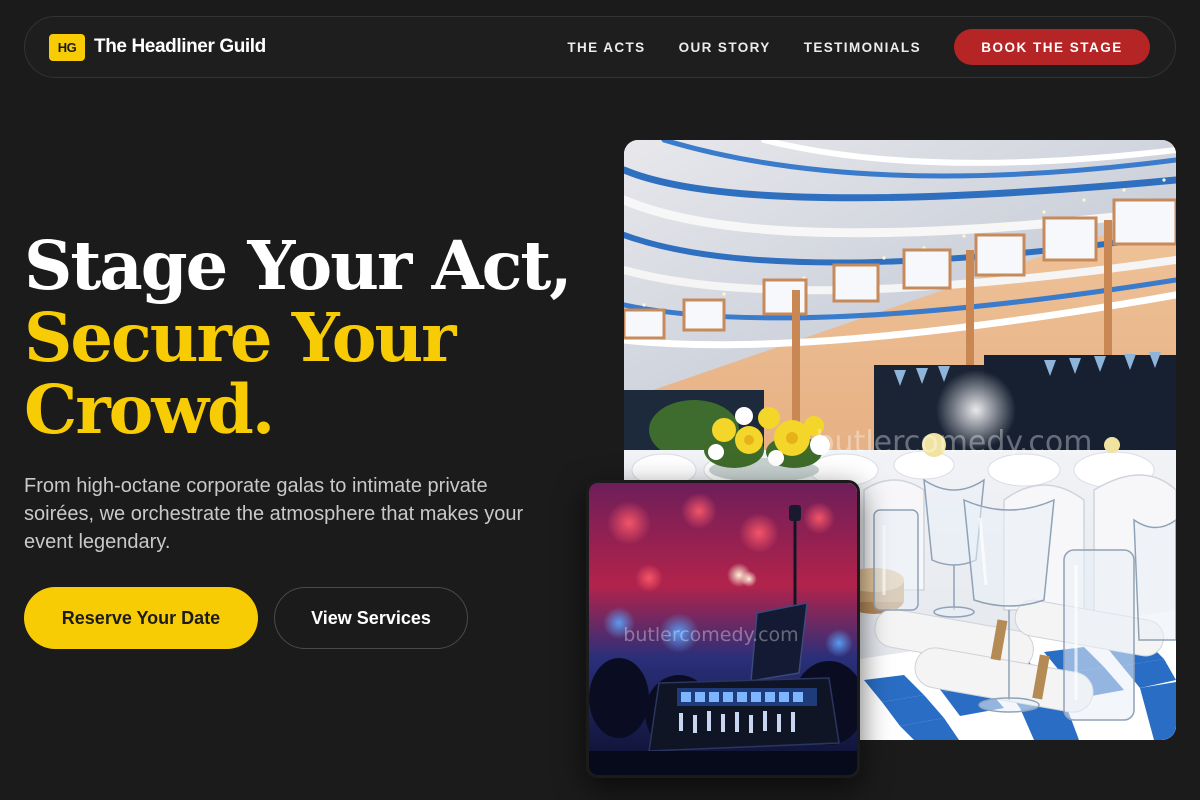 Image resolution: width=1200 pixels, height=800 pixels. What do you see at coordinates (954, 442) in the screenshot?
I see `main-photo-watermark: butlercomedy.com` at bounding box center [954, 442].